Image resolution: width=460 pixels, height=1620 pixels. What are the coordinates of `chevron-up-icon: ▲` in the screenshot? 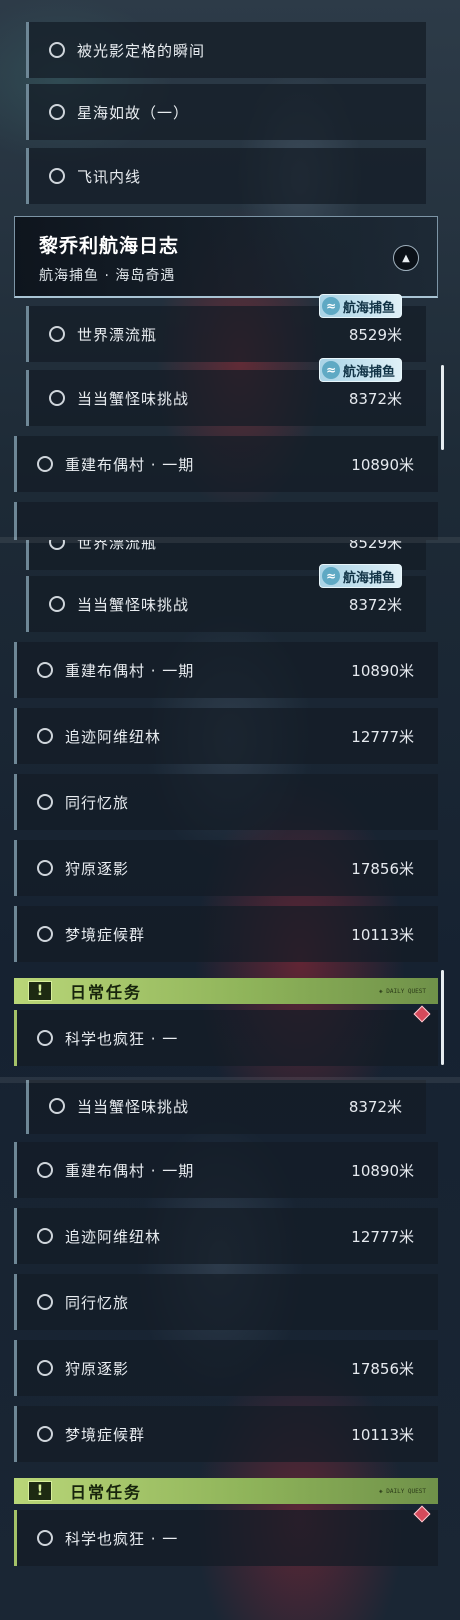 It's located at (406, 258).